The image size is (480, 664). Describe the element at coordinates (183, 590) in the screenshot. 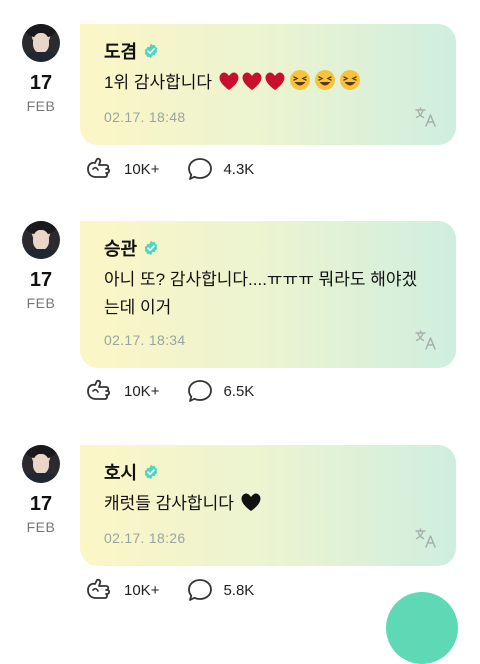

I see `post-actions: 10K+ 5.8K` at that location.